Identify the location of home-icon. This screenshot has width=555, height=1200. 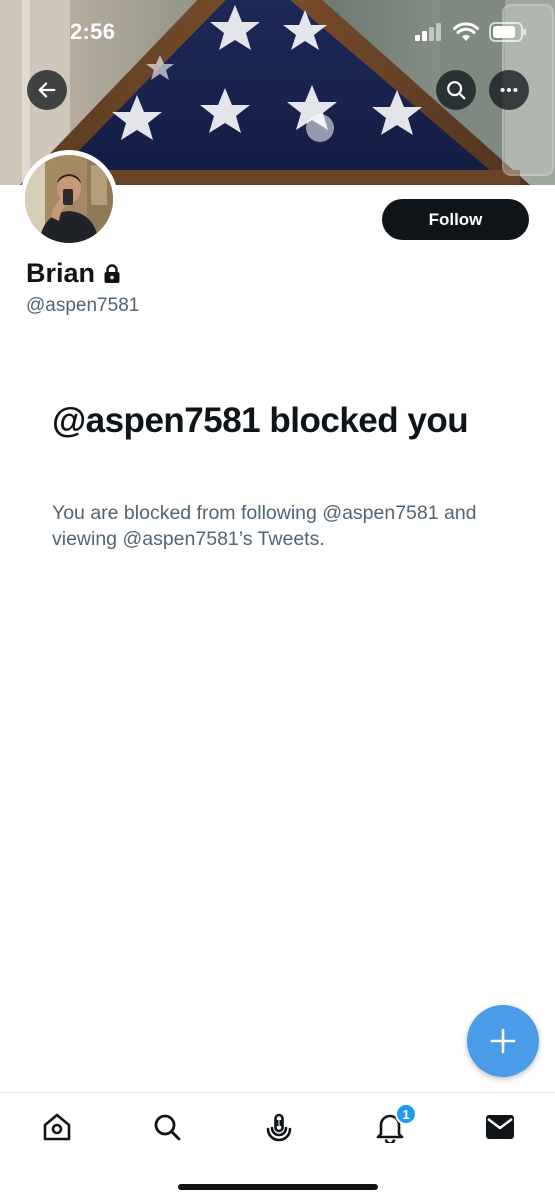
(57, 1127).